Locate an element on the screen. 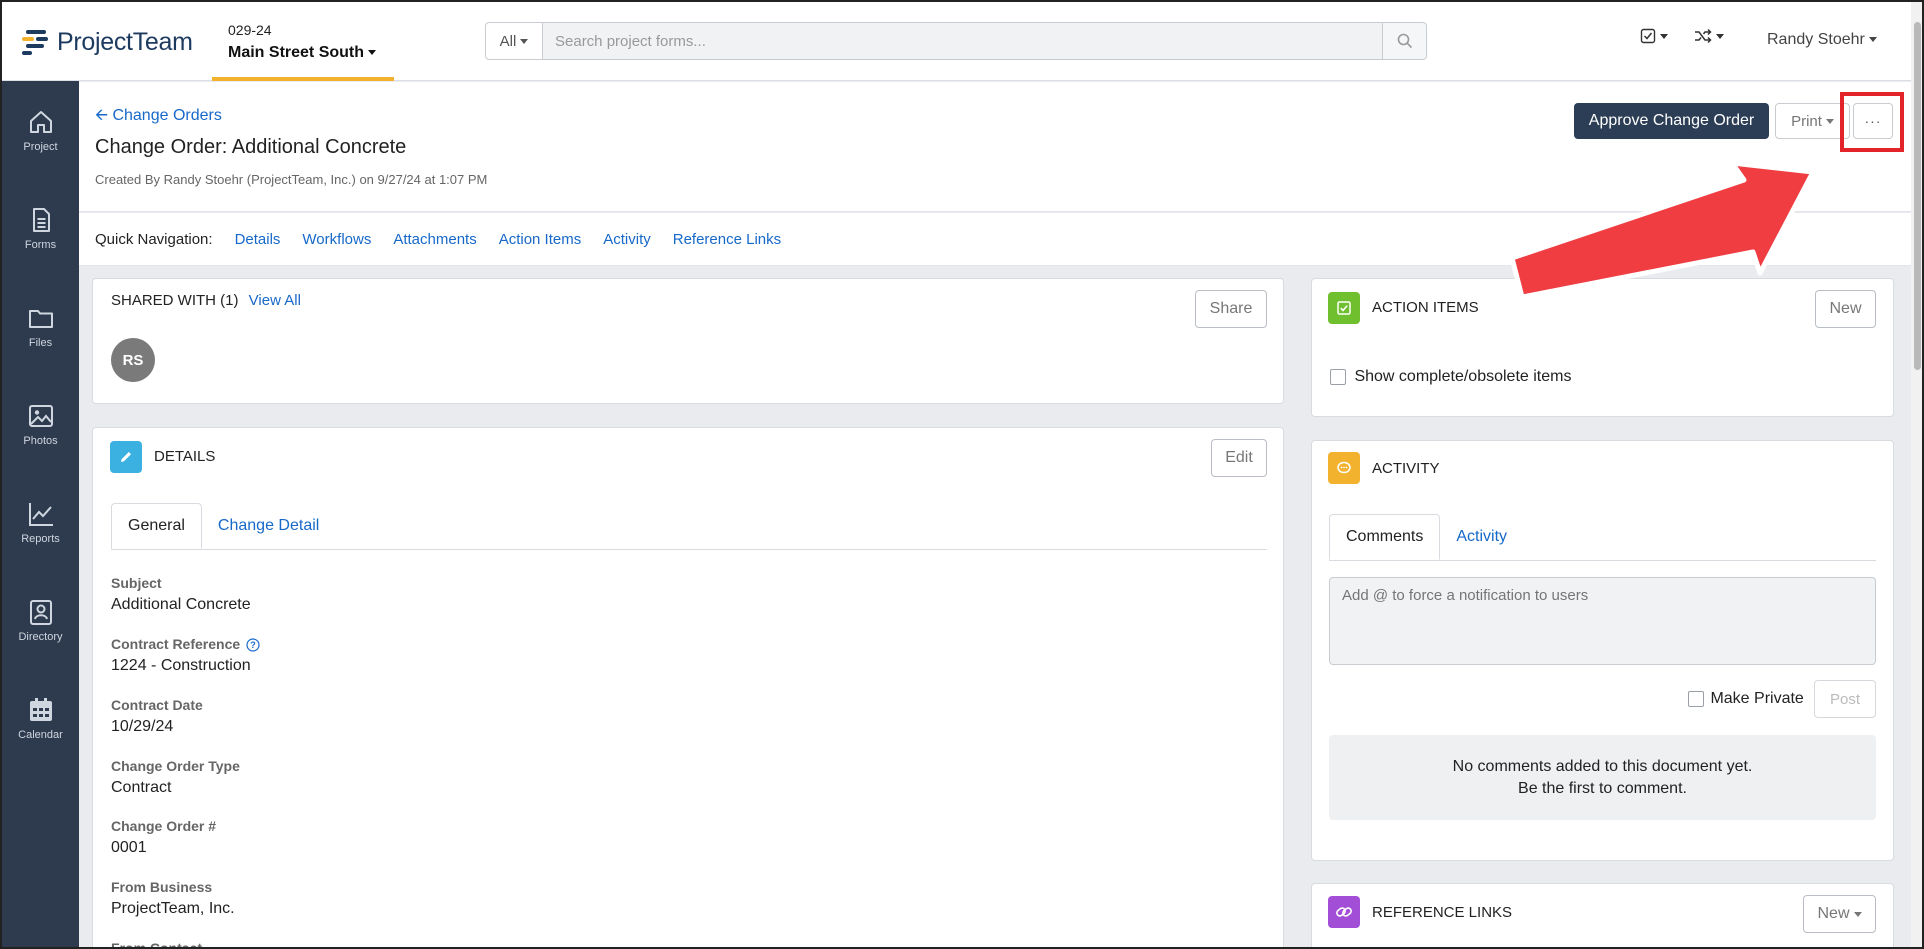 The image size is (1924, 949). field-from-business: From Business ProjectTeam, Inc. is located at coordinates (173, 898).